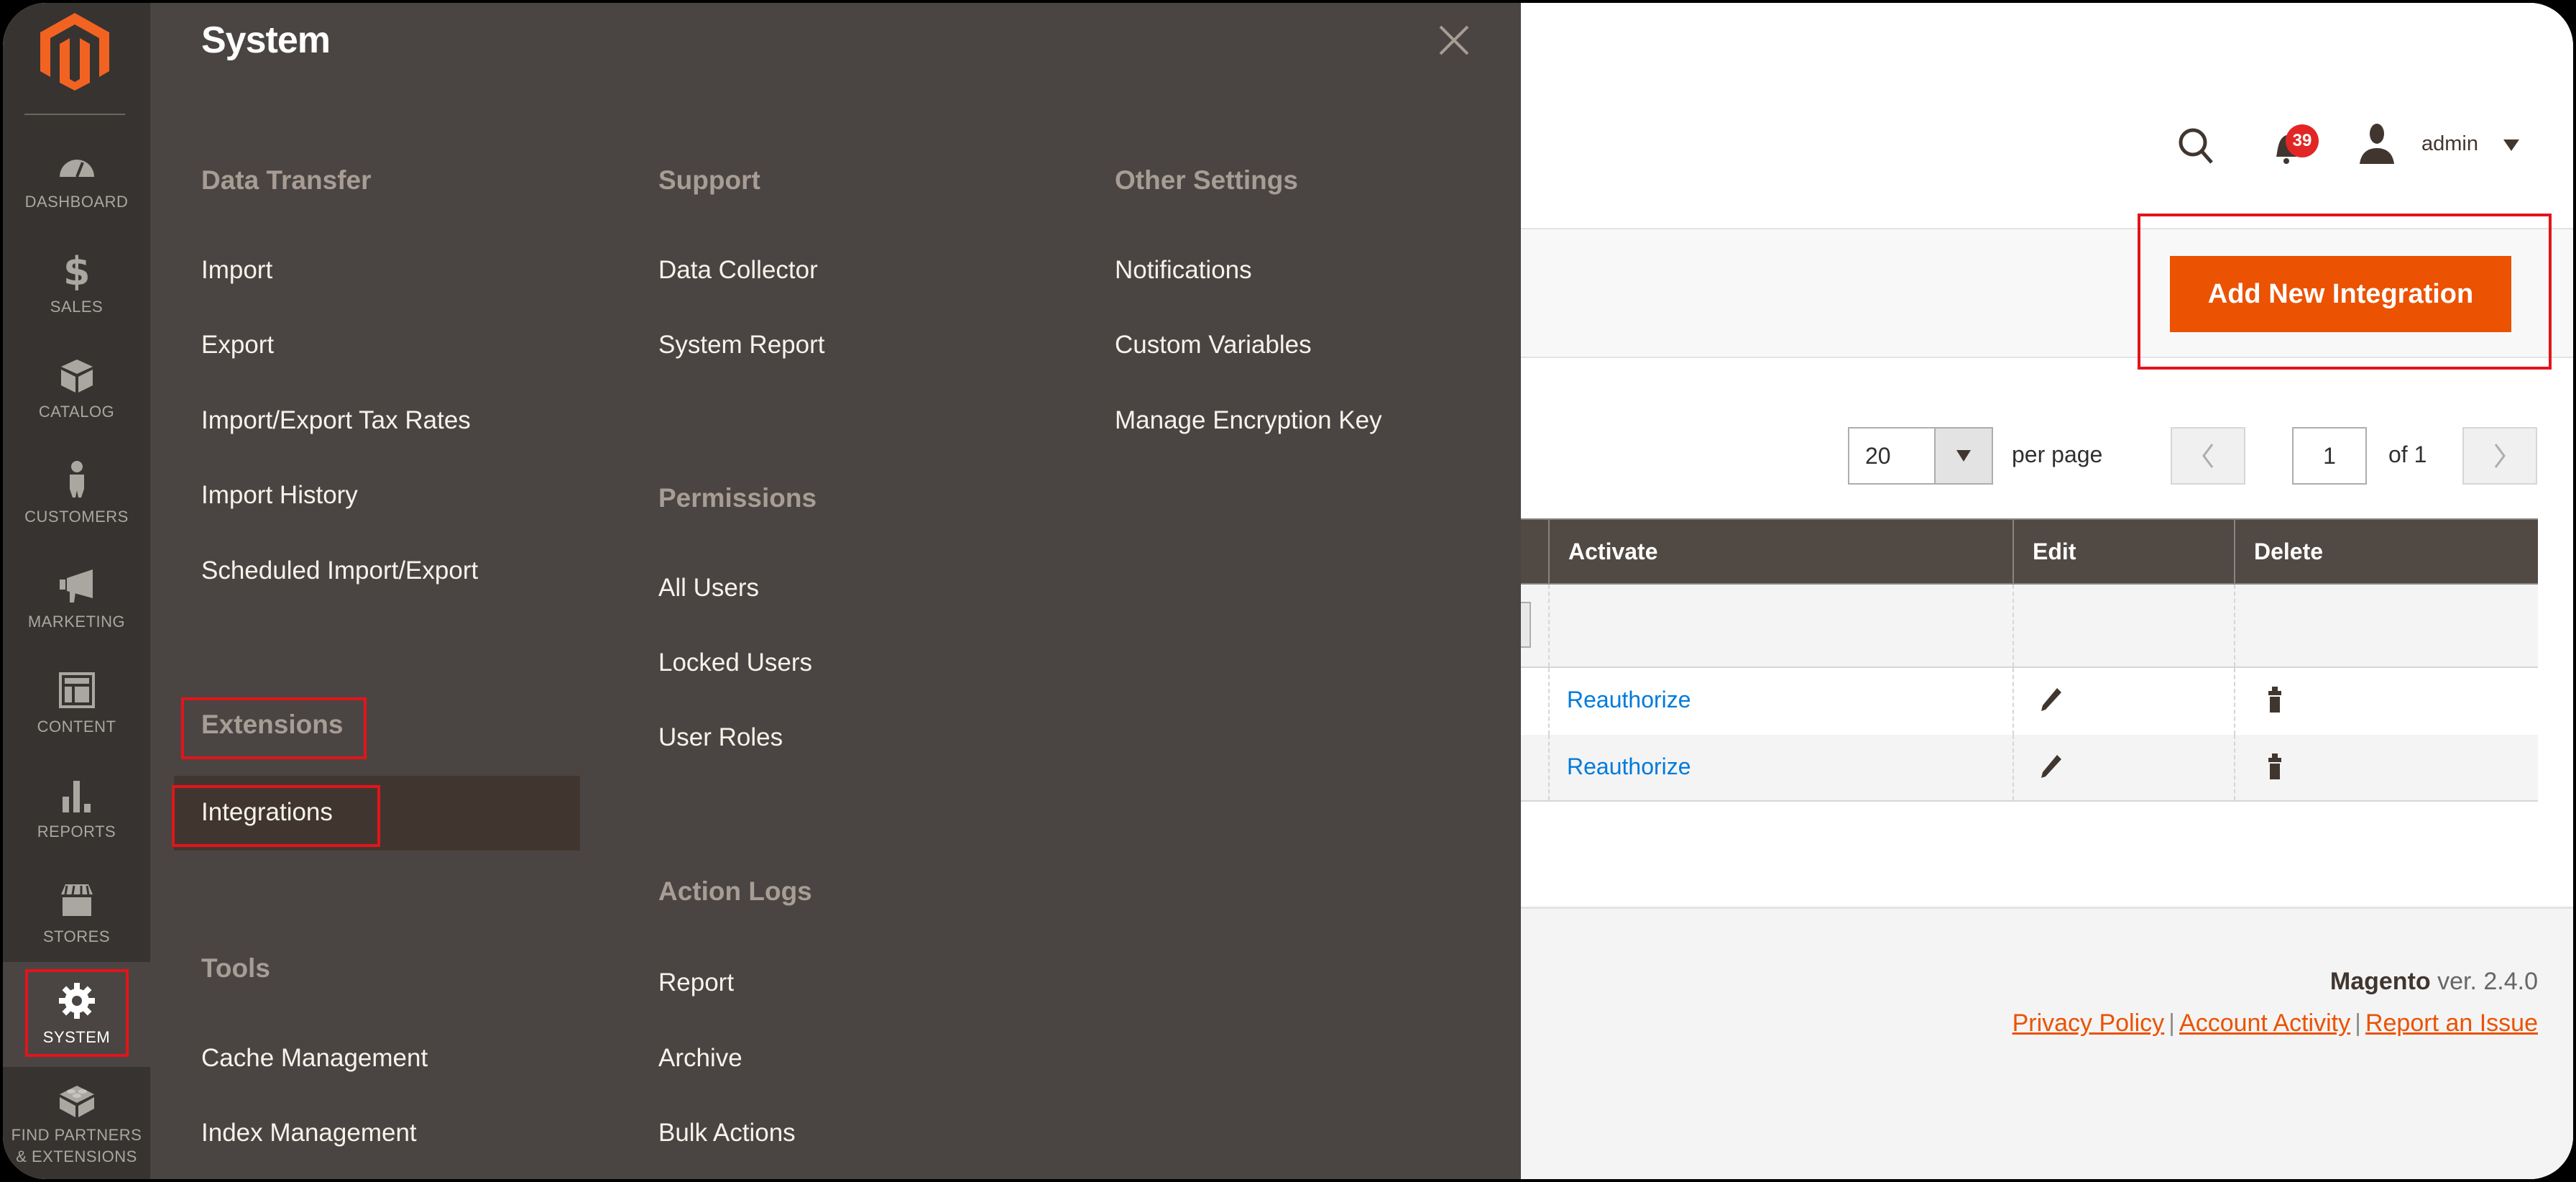 The image size is (2576, 1182). Describe the element at coordinates (1780, 551) in the screenshot. I see `column-header-activate: Activate` at that location.